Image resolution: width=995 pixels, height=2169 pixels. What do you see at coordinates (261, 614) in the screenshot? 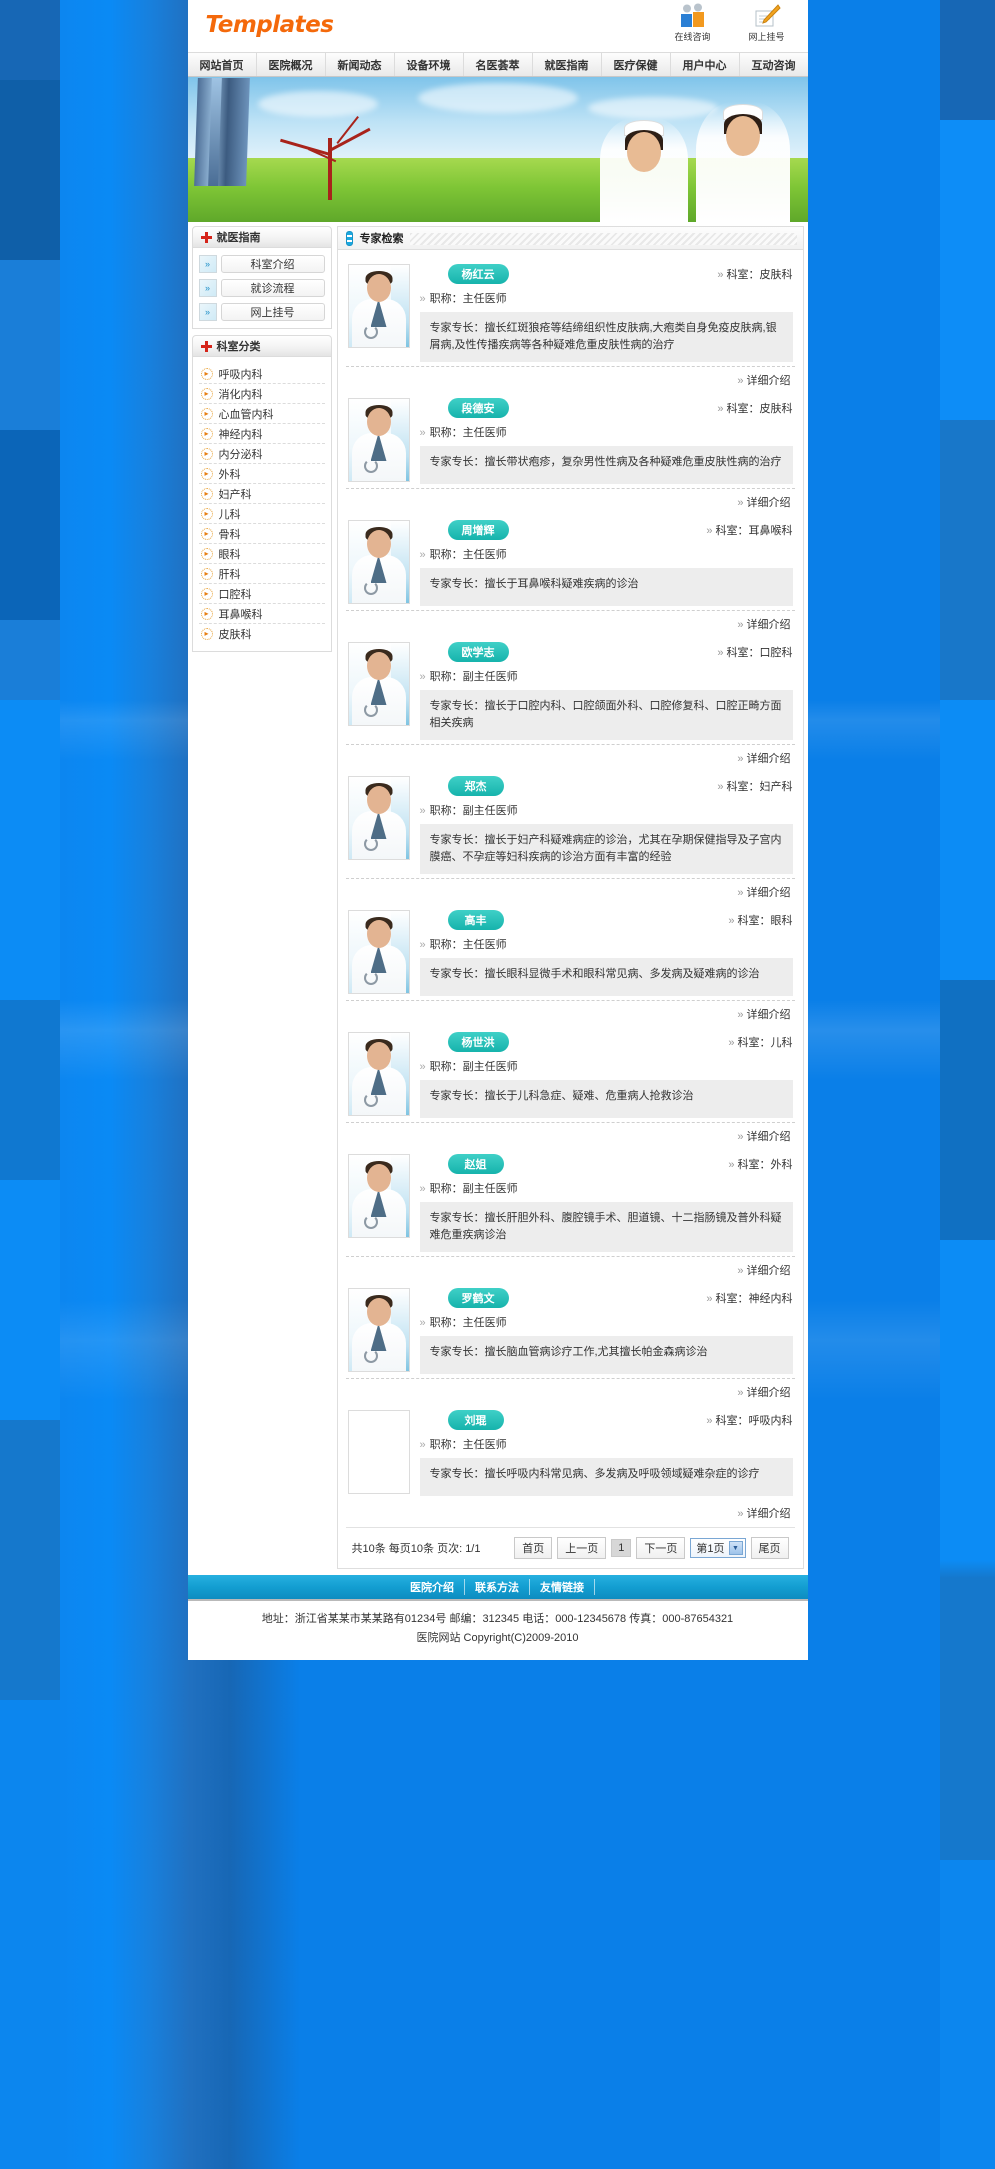
I see `sidebar-item-dept-12: ▸ 耳鼻喉科` at bounding box center [261, 614].